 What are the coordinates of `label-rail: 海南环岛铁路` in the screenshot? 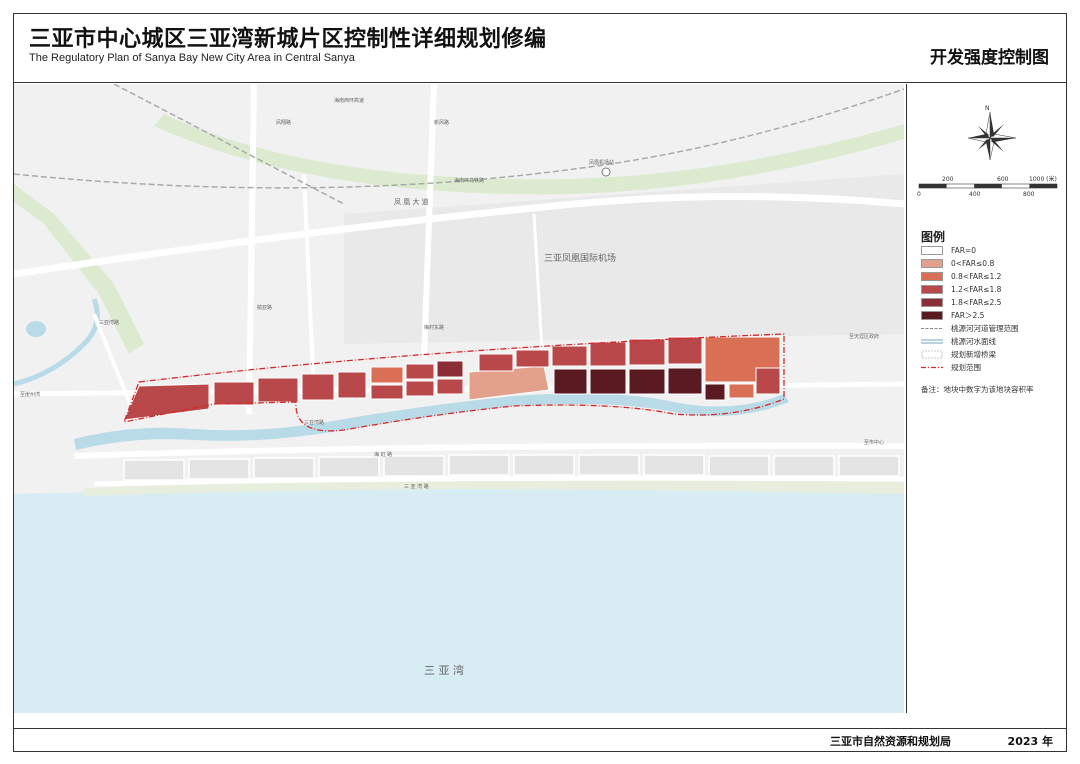 It's located at (469, 180).